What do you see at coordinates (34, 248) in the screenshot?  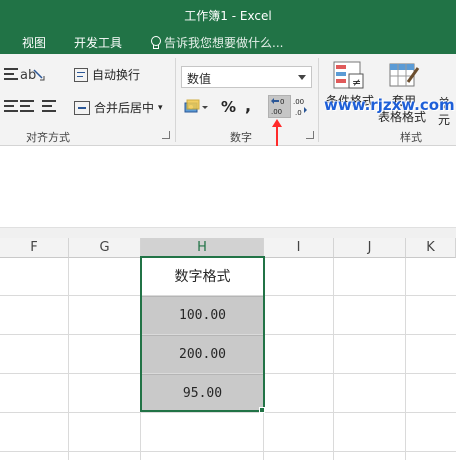 I see `column-header-f: F` at bounding box center [34, 248].